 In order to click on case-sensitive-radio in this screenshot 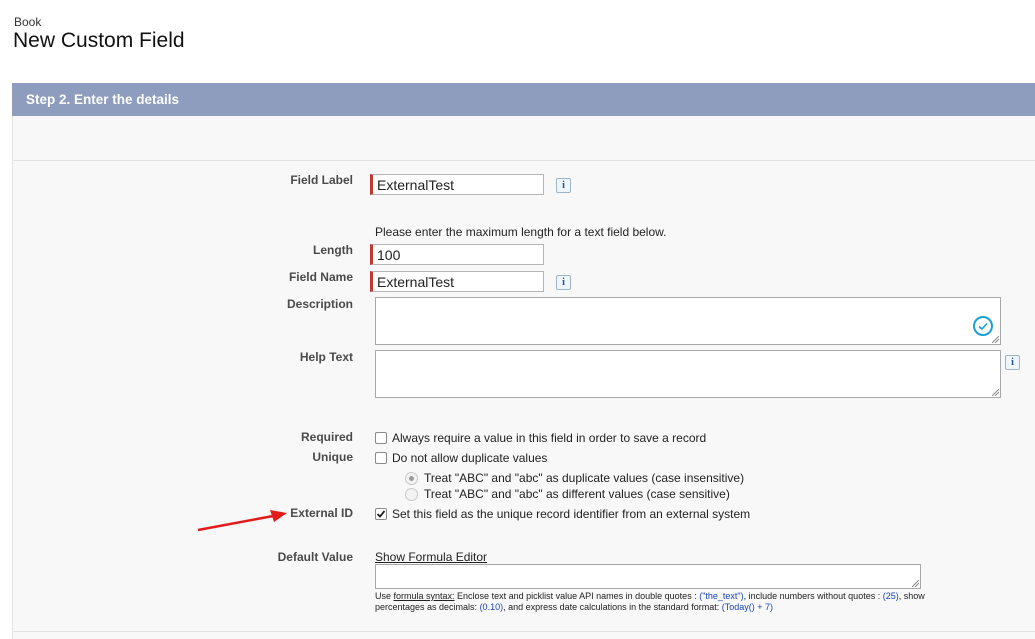, I will do `click(411, 494)`.